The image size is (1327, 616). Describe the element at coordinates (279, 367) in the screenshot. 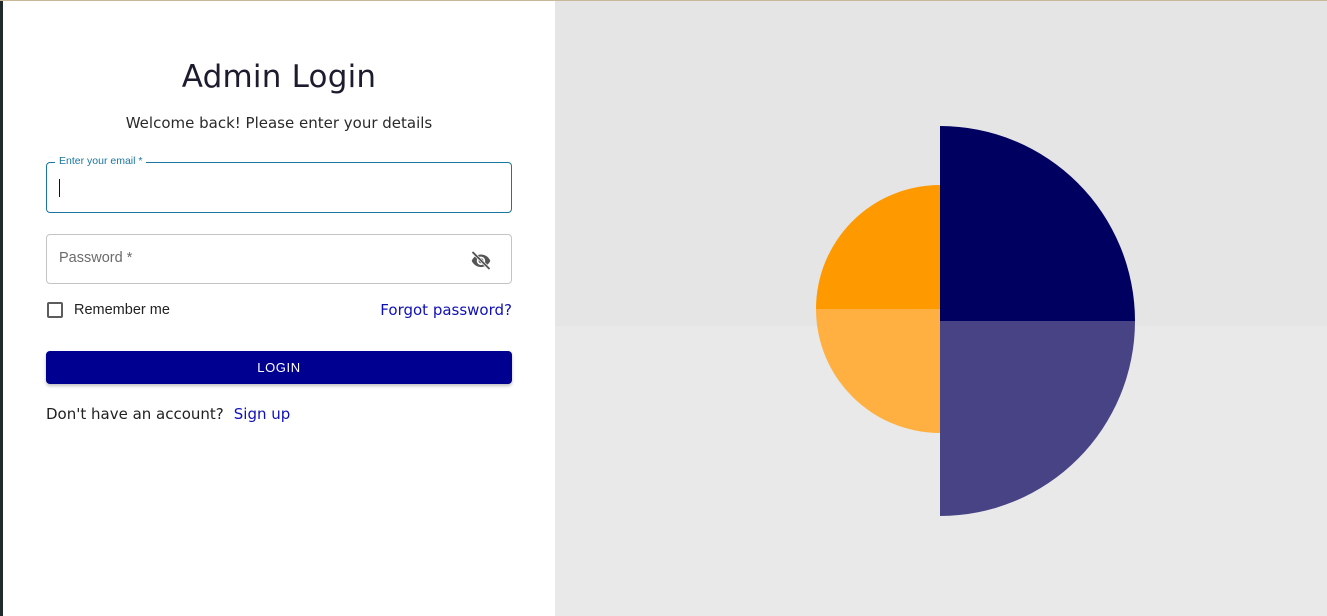

I see `login-button: LOGIN` at that location.